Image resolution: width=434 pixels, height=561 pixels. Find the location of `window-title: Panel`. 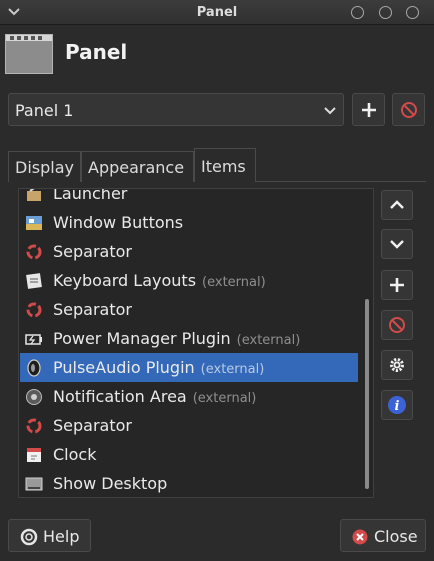

window-title: Panel is located at coordinates (217, 12).